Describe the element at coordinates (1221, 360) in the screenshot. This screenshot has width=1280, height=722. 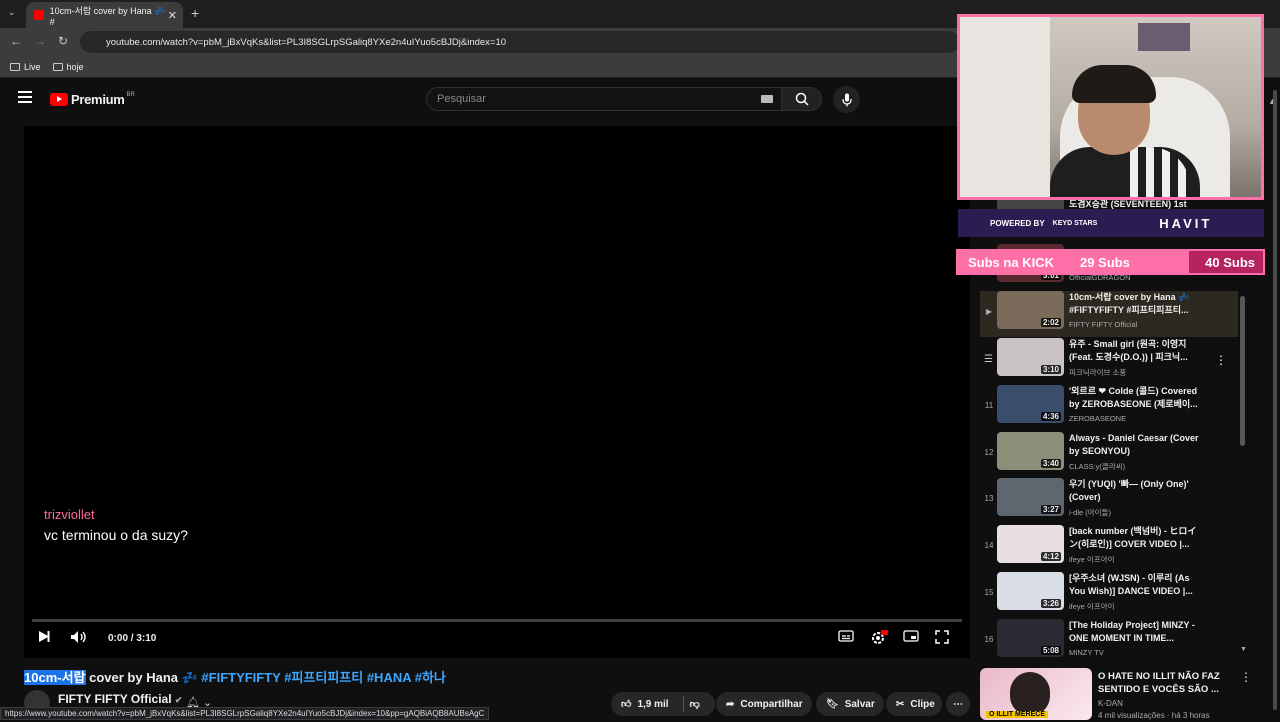
I see `item-menu-icon: ⋮` at that location.